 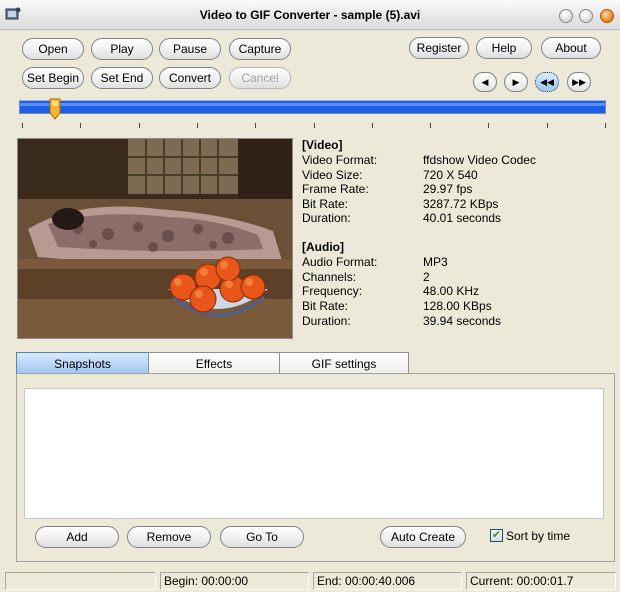 I want to click on tab-effects: Effects, so click(x=214, y=363).